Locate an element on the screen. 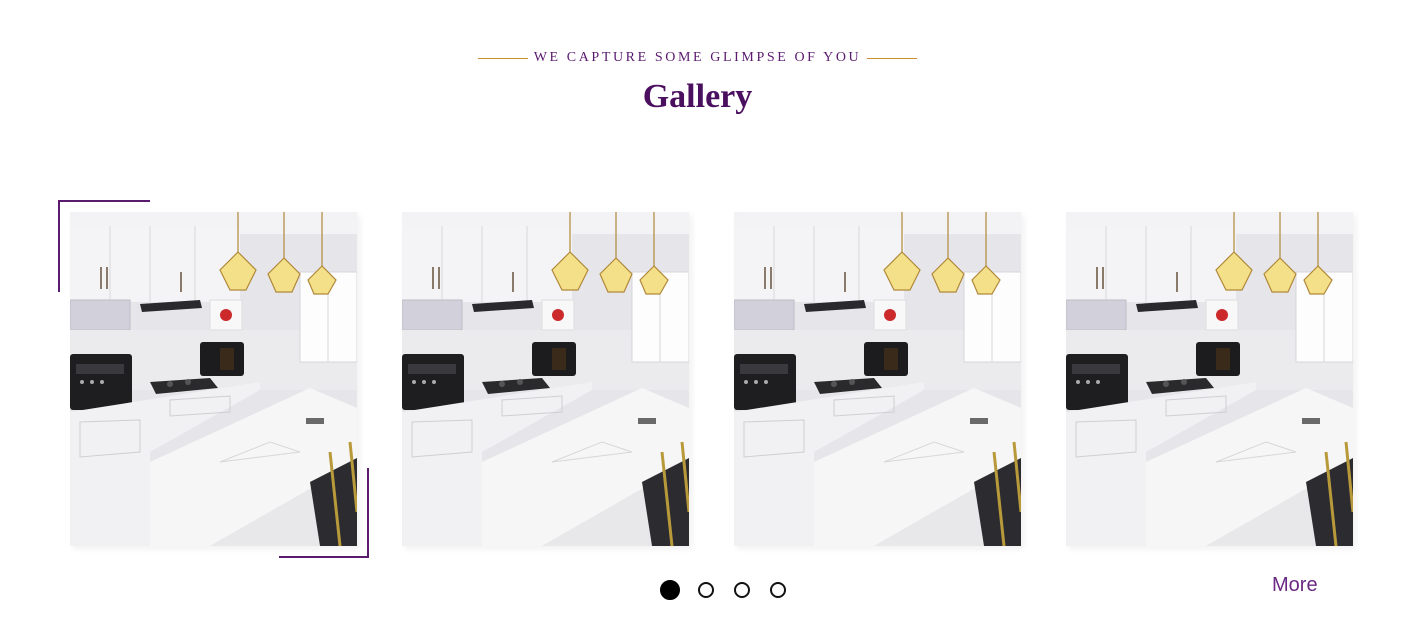 The image size is (1423, 644). more-link: More is located at coordinates (1295, 585).